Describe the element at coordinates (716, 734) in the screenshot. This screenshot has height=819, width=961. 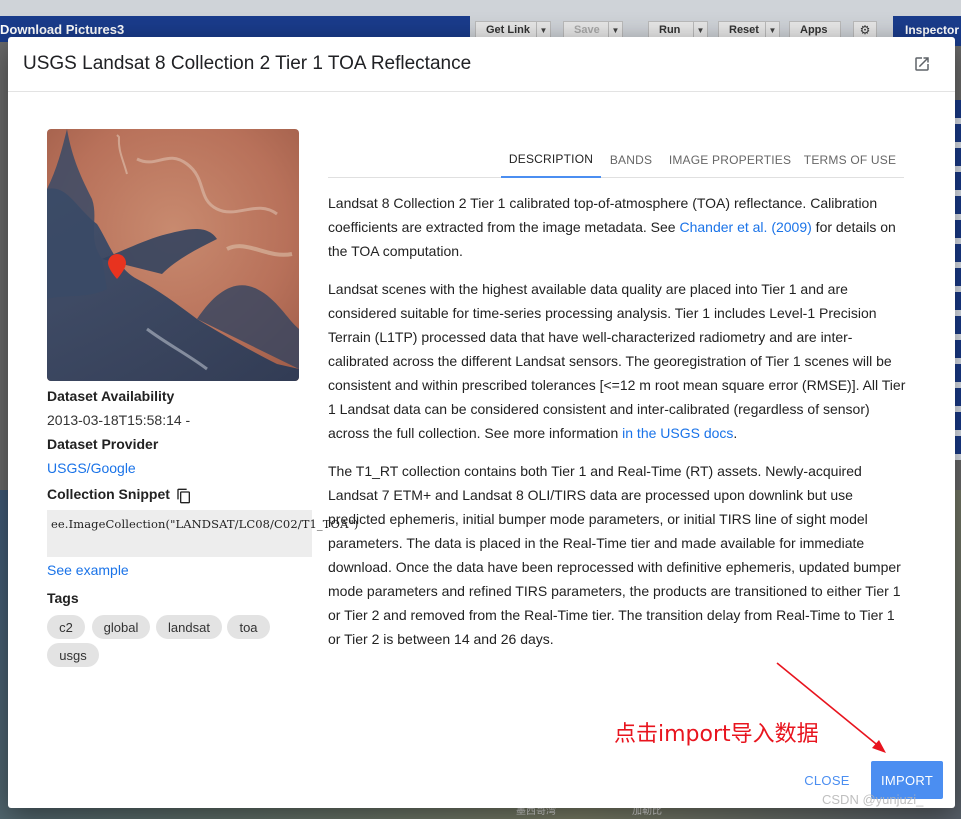
I see `annotation-text: 点击import导入数据` at that location.